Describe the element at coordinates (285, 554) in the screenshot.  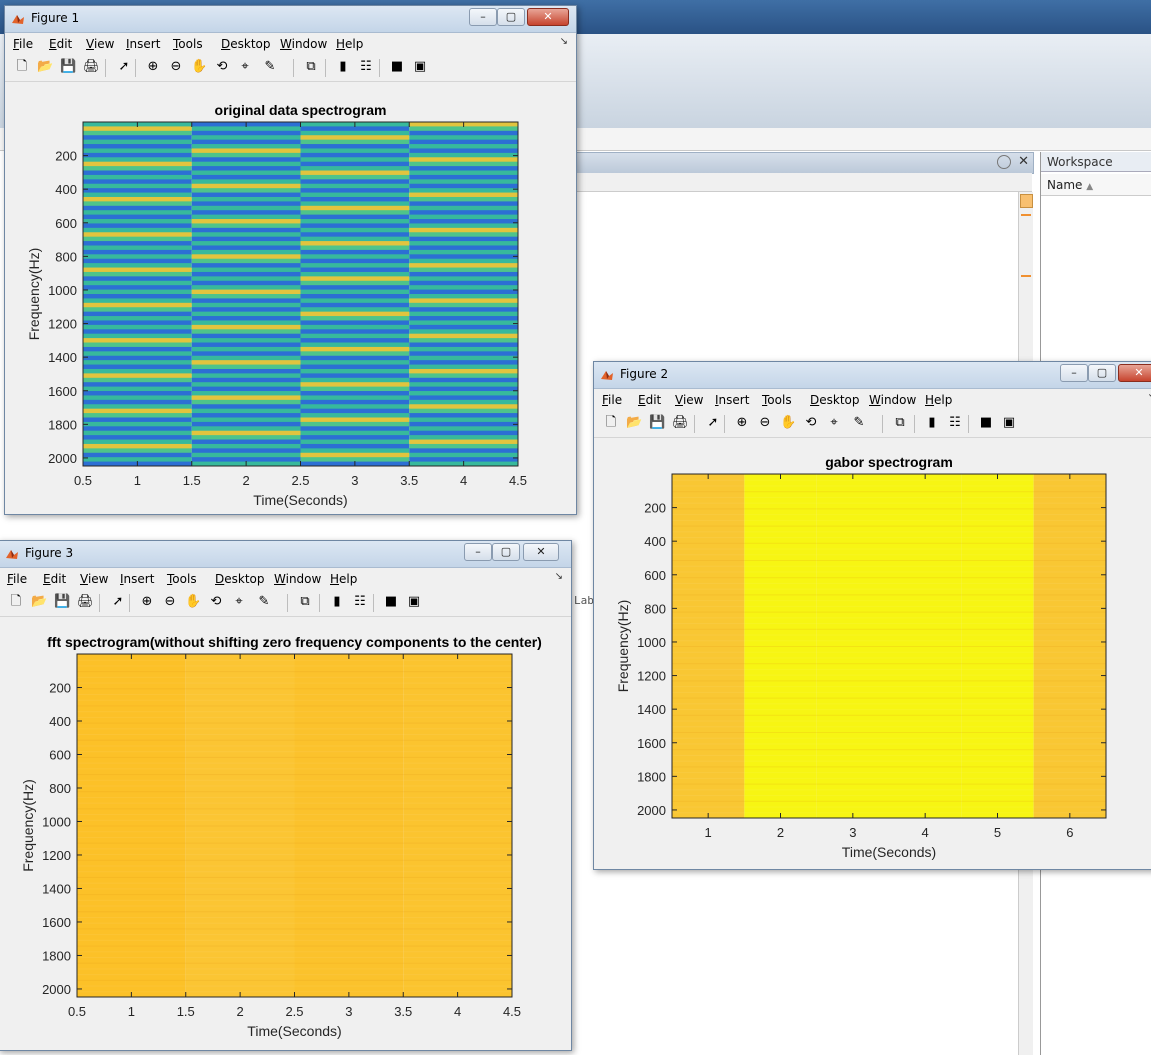
I see `figure-3-titlebar: Figure 3 – ▢ ✕` at that location.